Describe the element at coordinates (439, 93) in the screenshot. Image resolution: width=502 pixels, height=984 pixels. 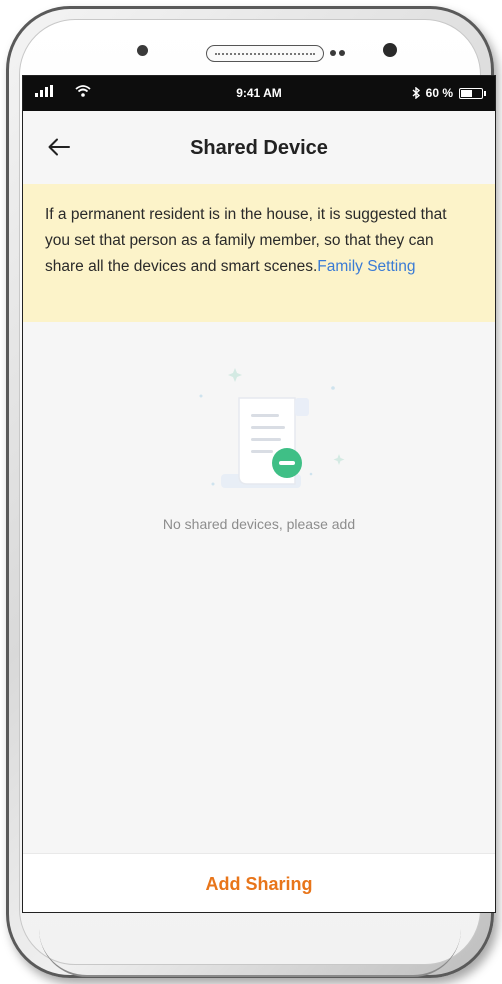
I see `battery-percent: 60 %` at that location.